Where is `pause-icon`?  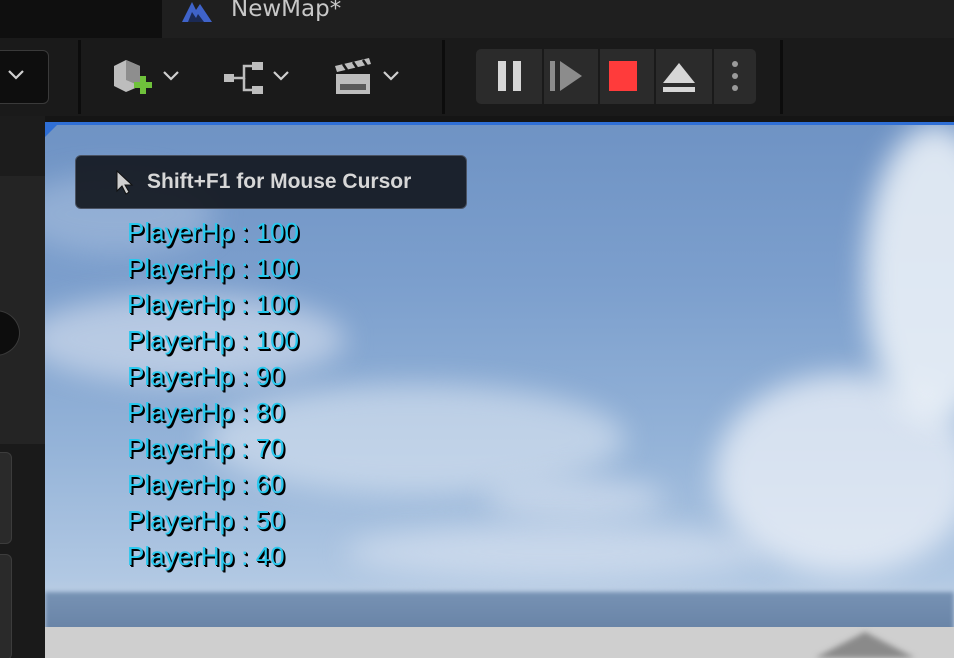 pause-icon is located at coordinates (509, 76).